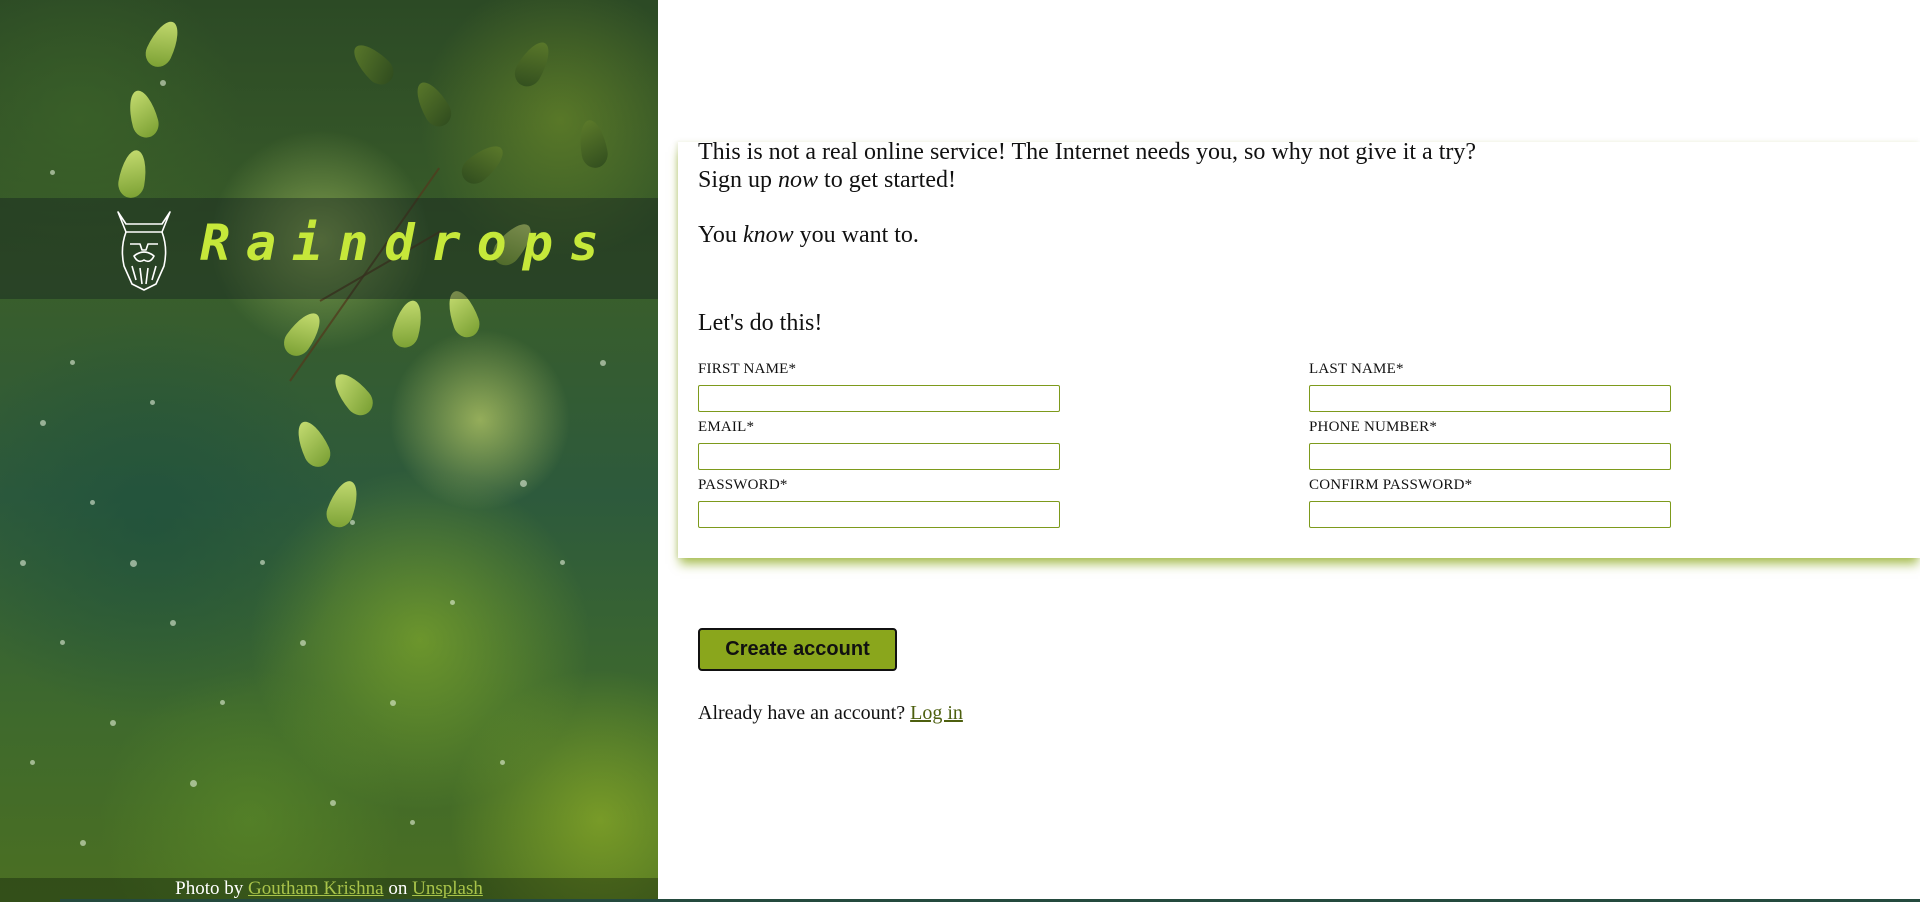 The image size is (1920, 902). Describe the element at coordinates (735, 180) in the screenshot. I see `intro-line-2-pre: Sign up` at that location.